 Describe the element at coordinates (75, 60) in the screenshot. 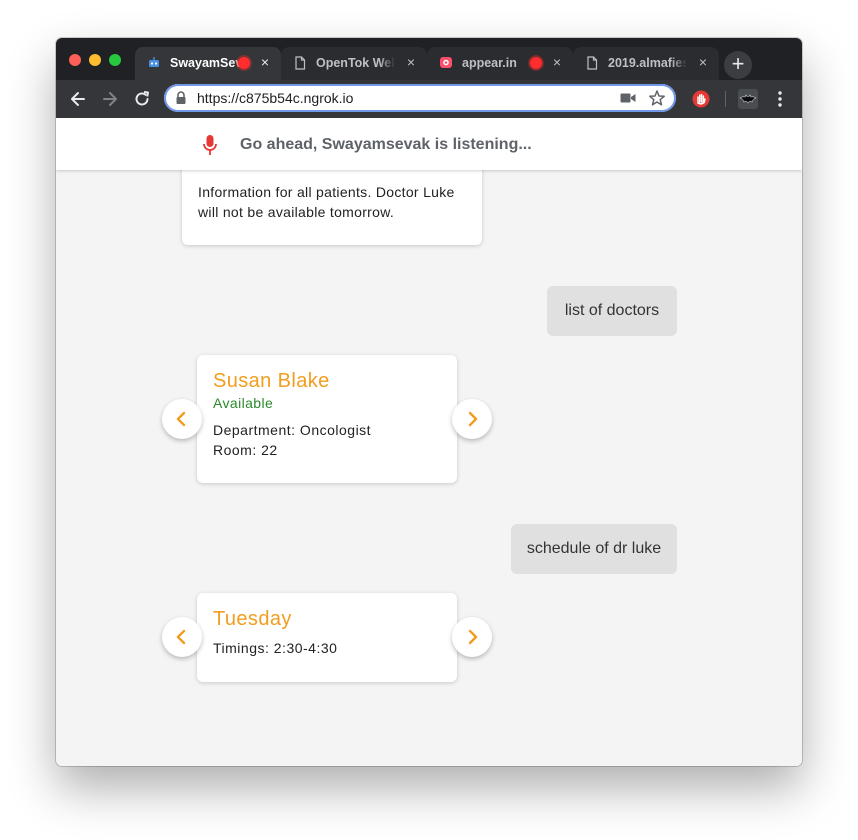

I see `close-window-button` at that location.